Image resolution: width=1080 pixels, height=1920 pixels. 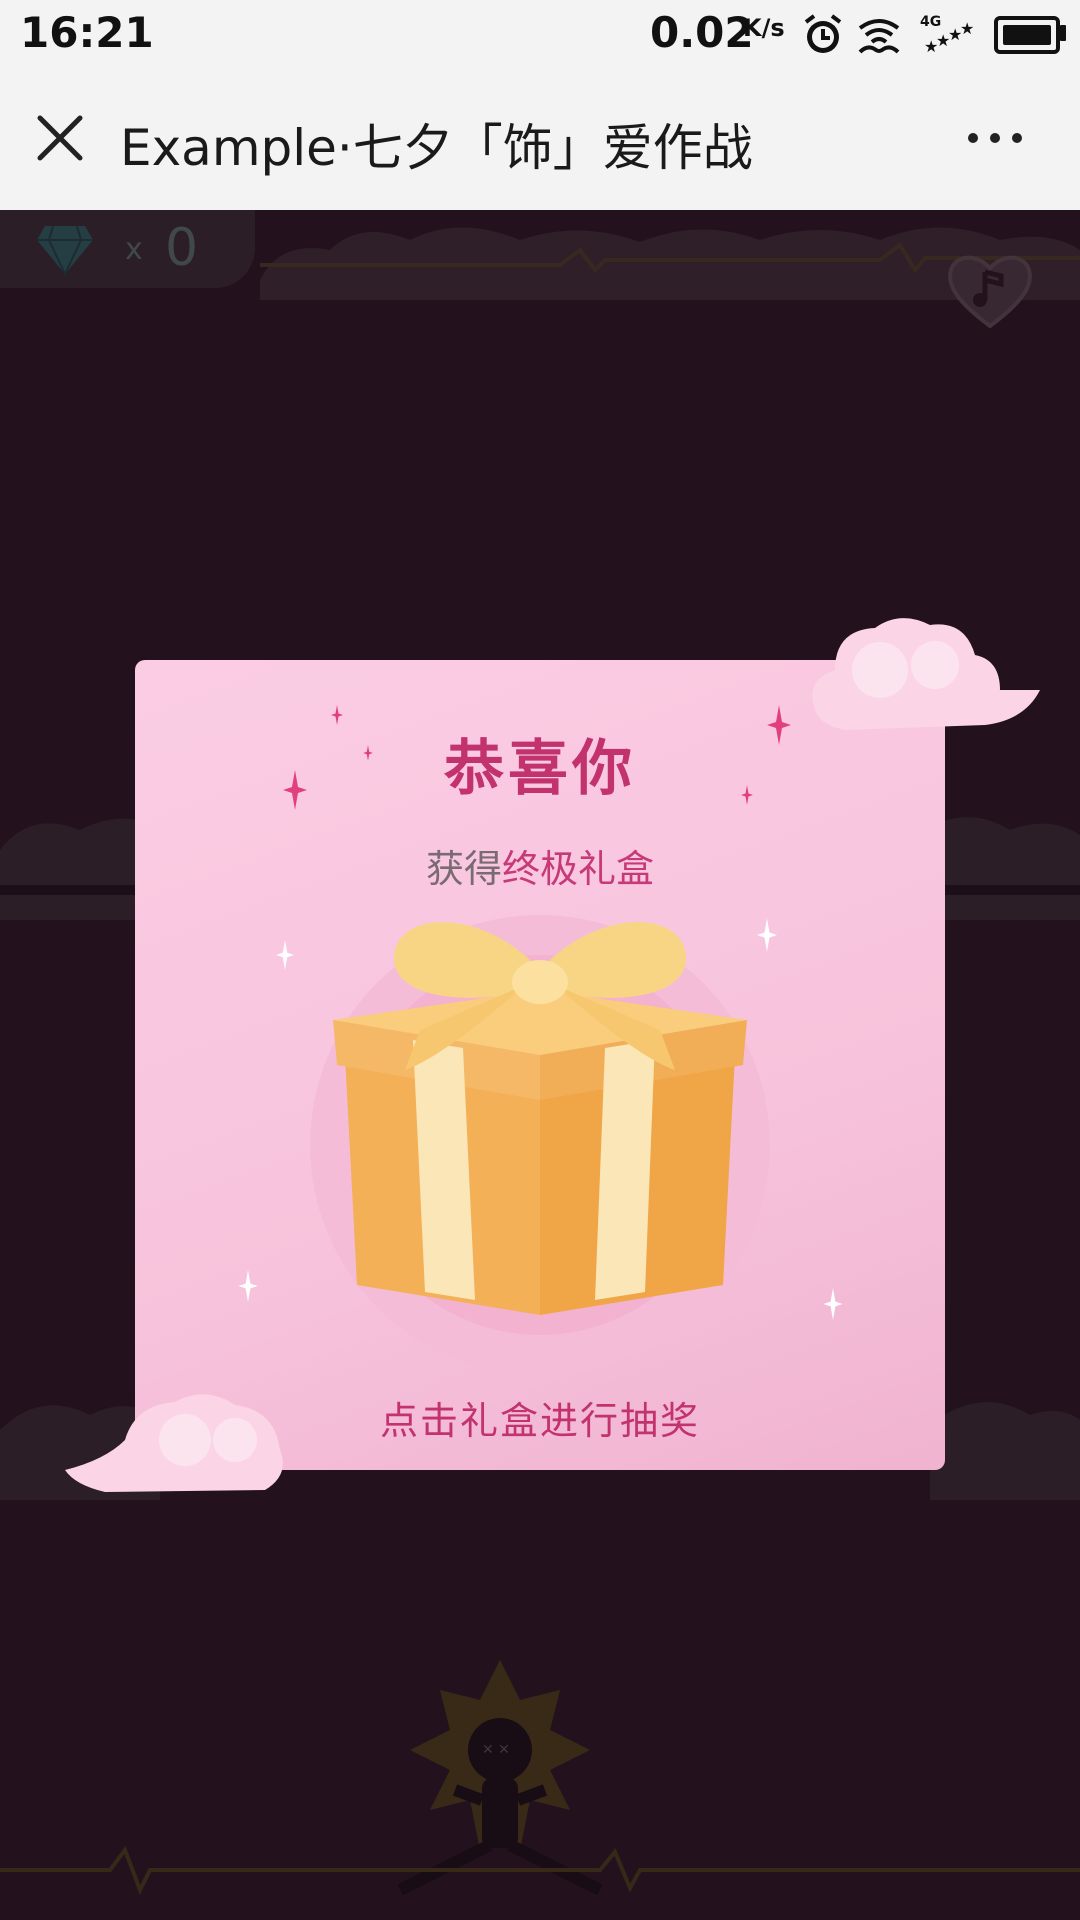 What do you see at coordinates (764, 28) in the screenshot?
I see `network-speed-unit: K/s` at bounding box center [764, 28].